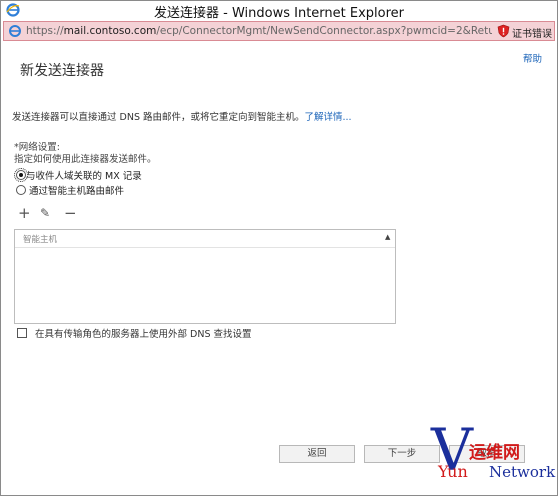 The width and height of the screenshot is (558, 496). Describe the element at coordinates (205, 239) in the screenshot. I see `smart-host-column-header: 智能主机 ▲` at that location.